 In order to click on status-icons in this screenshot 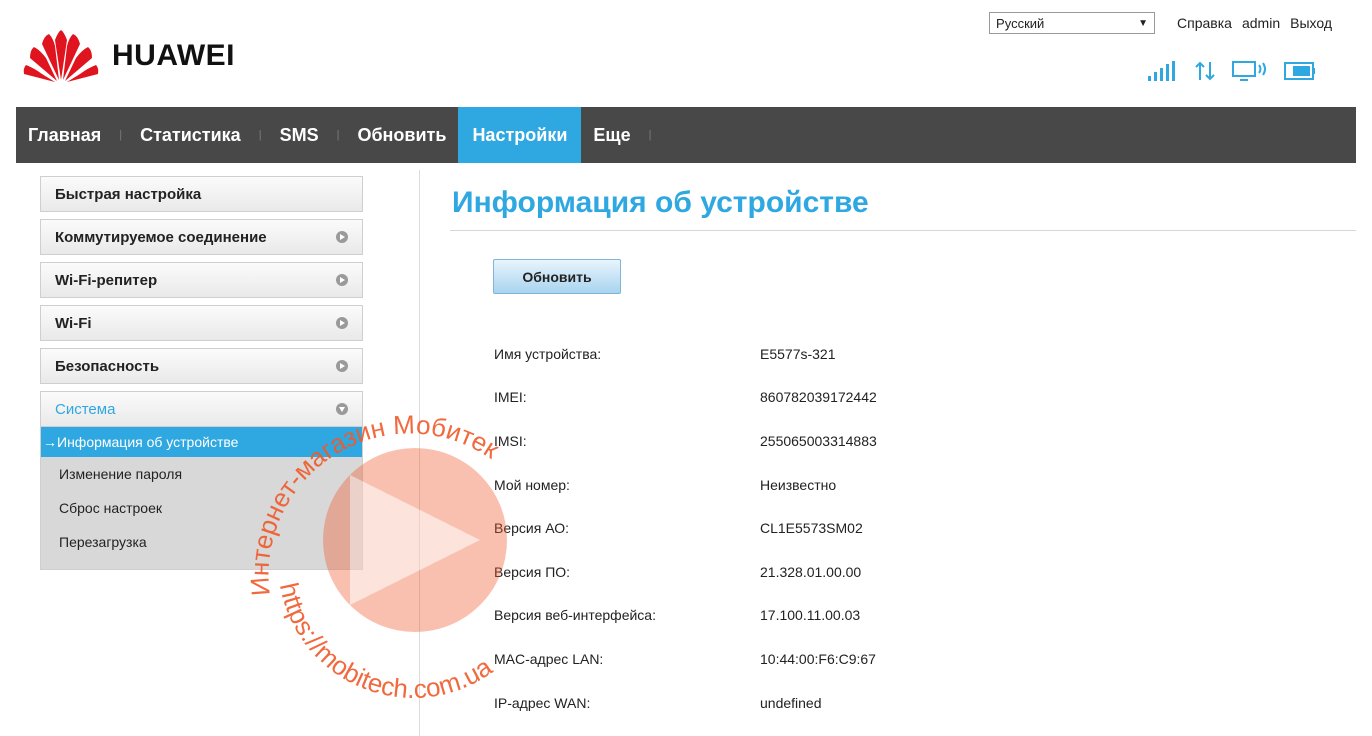, I will do `click(1232, 71)`.